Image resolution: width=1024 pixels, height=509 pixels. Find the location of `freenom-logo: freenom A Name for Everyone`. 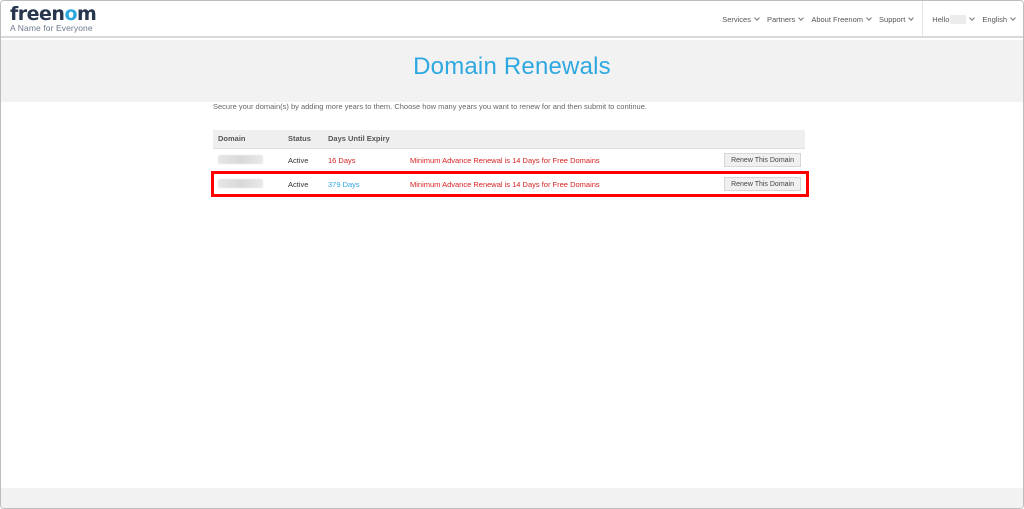

freenom-logo: freenom A Name for Everyone is located at coordinates (53, 18).